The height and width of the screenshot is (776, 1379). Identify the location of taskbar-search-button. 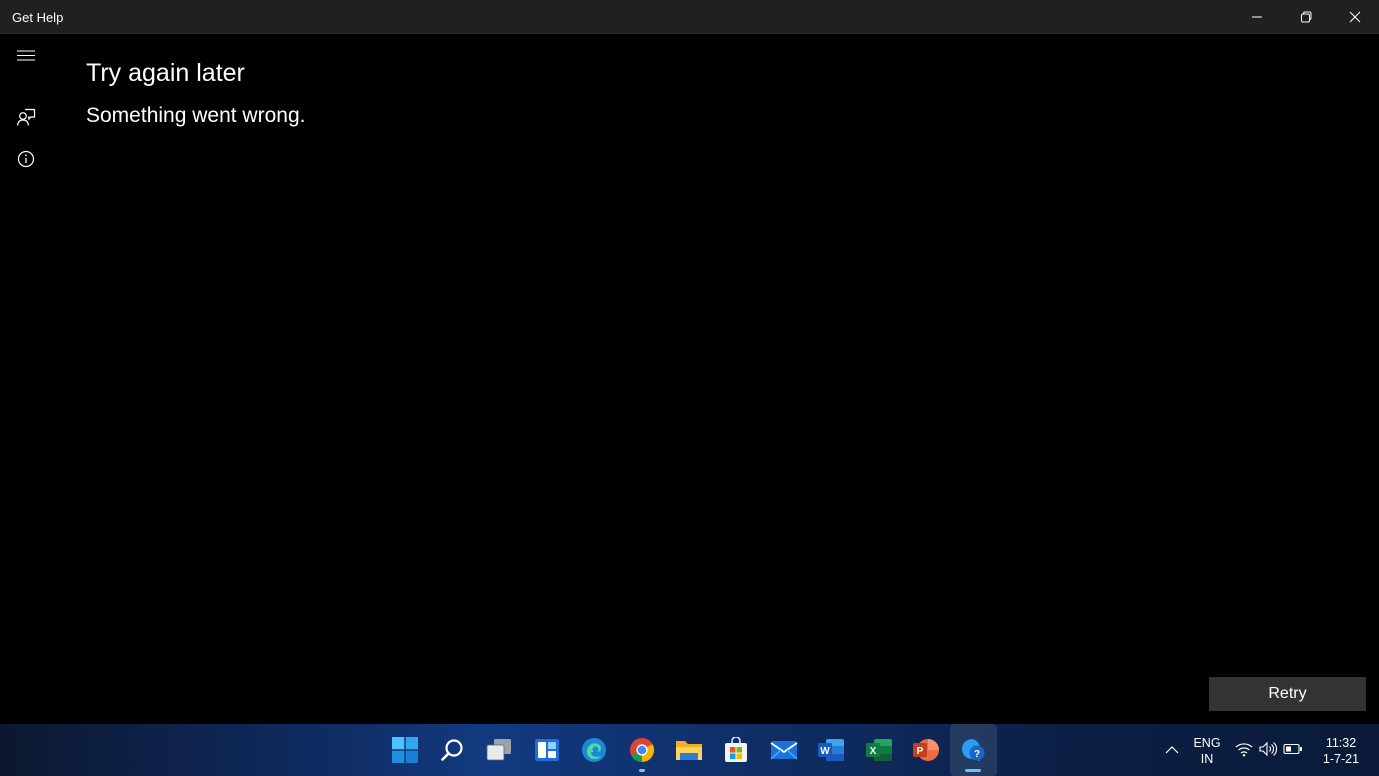
(451, 750).